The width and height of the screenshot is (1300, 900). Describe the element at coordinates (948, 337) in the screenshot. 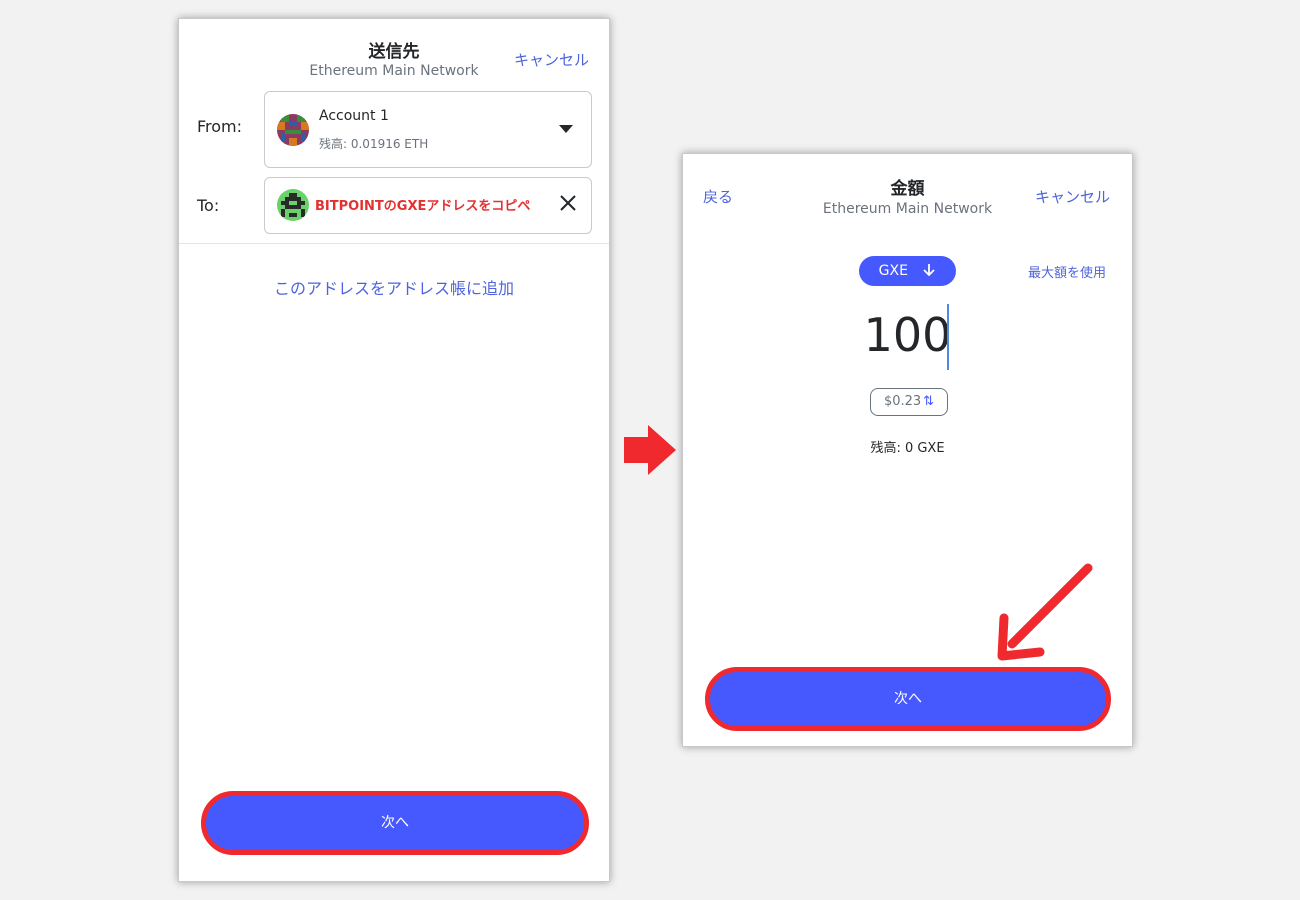

I see `text-cursor` at that location.